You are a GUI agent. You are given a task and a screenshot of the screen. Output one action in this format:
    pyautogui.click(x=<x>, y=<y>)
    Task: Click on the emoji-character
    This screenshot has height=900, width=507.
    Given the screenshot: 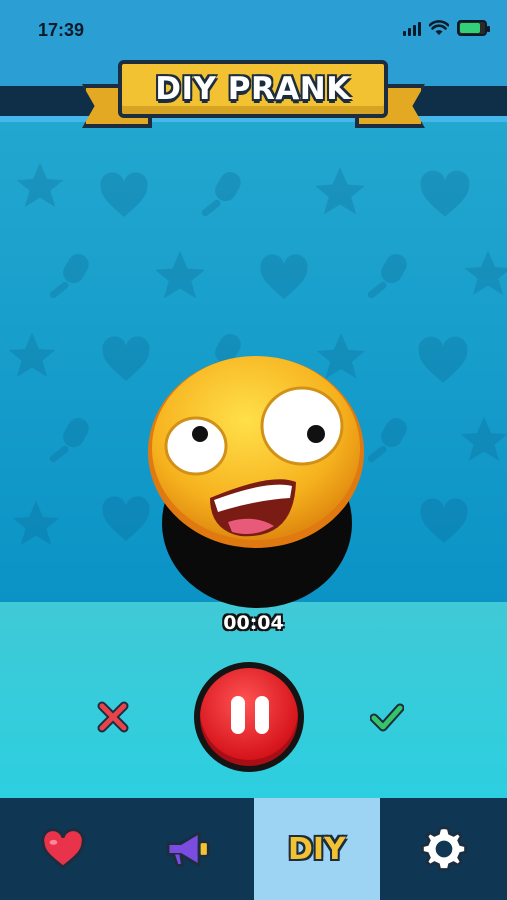 What is the action you would take?
    pyautogui.click(x=257, y=483)
    